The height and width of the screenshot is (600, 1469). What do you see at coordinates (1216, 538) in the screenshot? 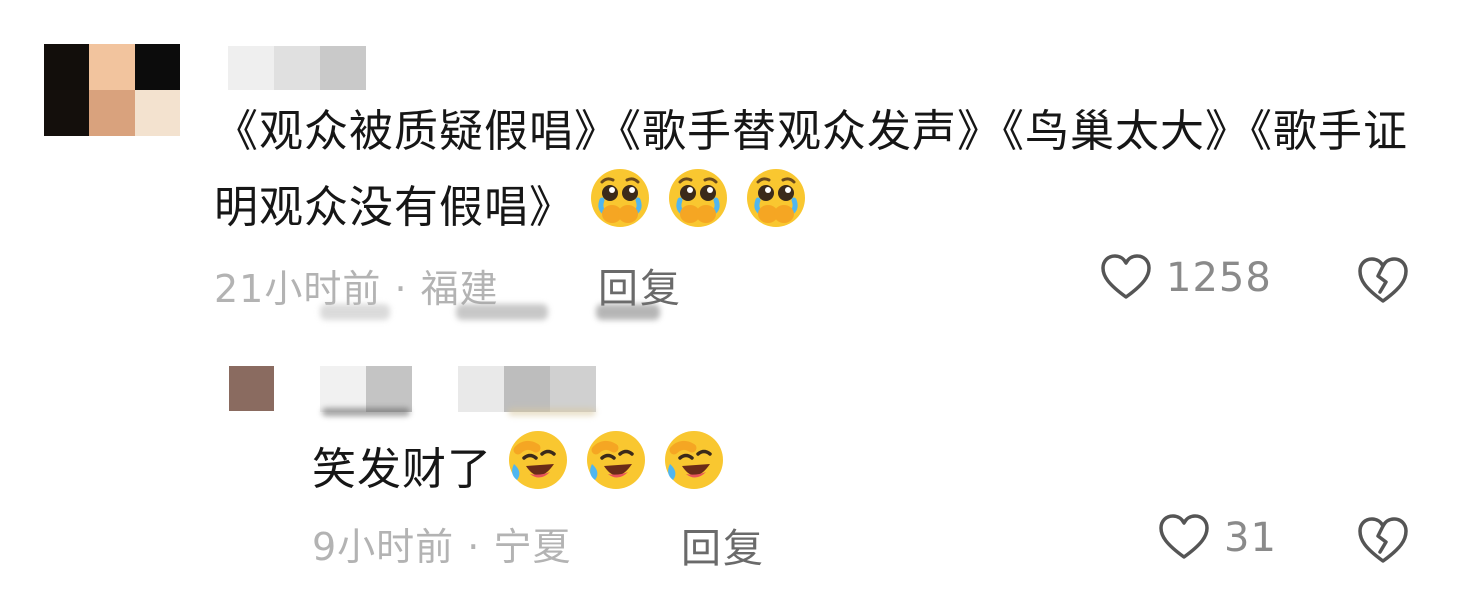
I see `like-button: 31` at bounding box center [1216, 538].